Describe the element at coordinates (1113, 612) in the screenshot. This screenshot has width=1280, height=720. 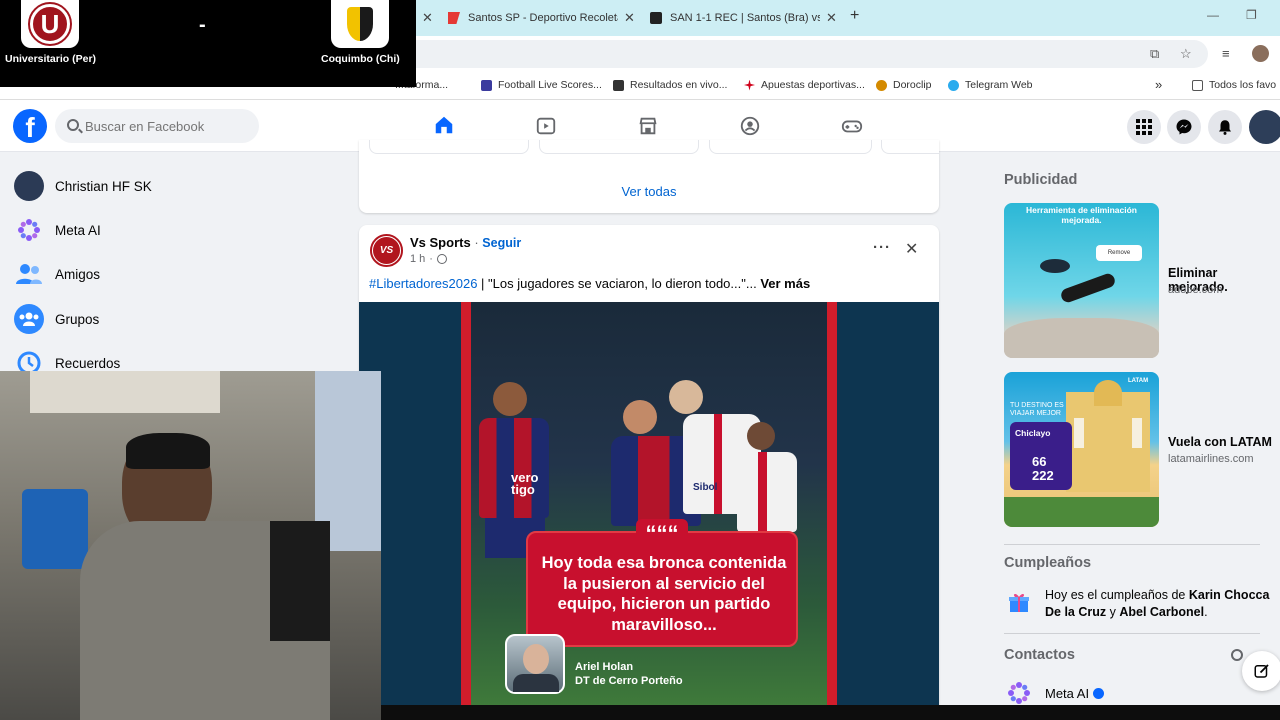
I see `birthday-and: y` at that location.